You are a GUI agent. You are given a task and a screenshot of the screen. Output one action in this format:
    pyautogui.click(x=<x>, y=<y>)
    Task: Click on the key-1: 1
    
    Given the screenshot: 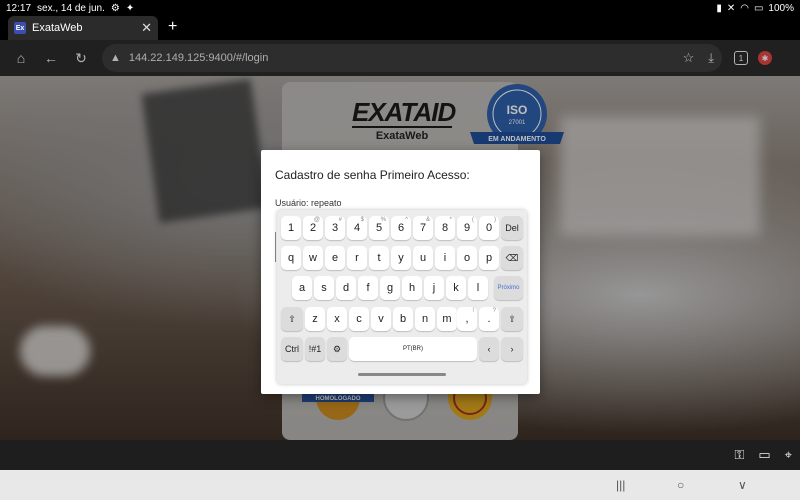 What is the action you would take?
    pyautogui.click(x=291, y=228)
    